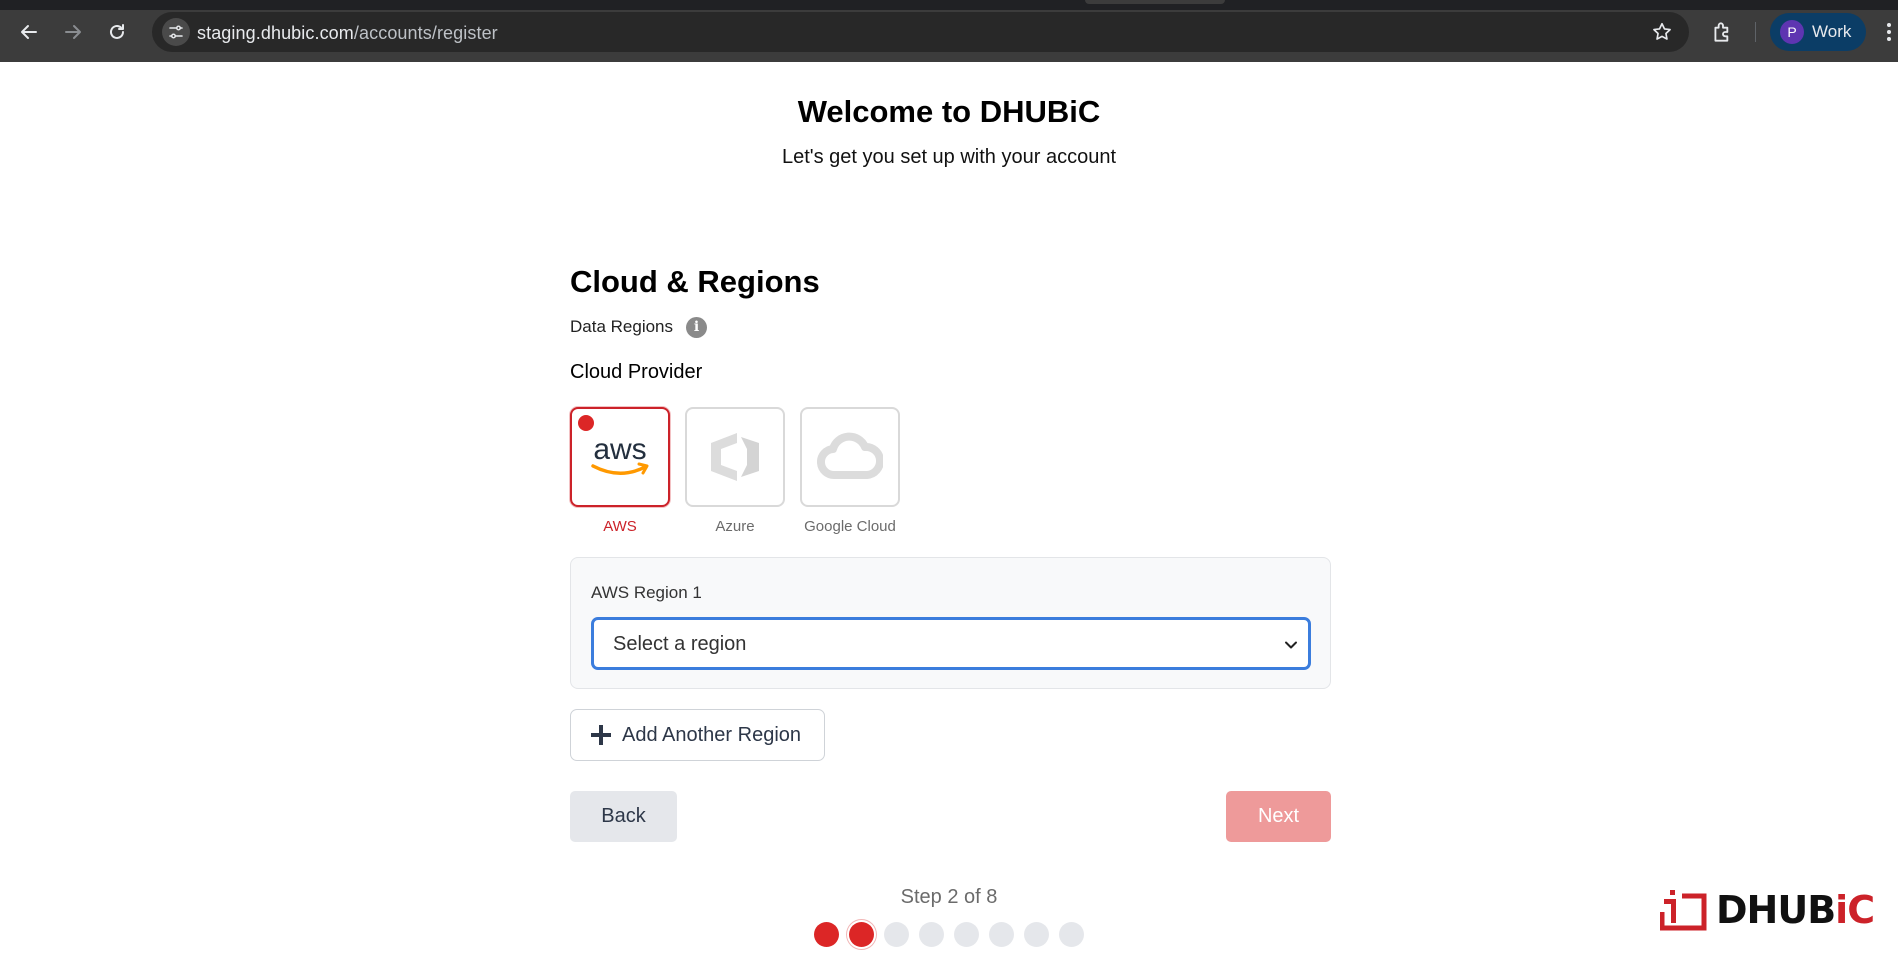 Image resolution: width=1898 pixels, height=973 pixels. Describe the element at coordinates (620, 526) in the screenshot. I see `provider-aws-label: AWS` at that location.